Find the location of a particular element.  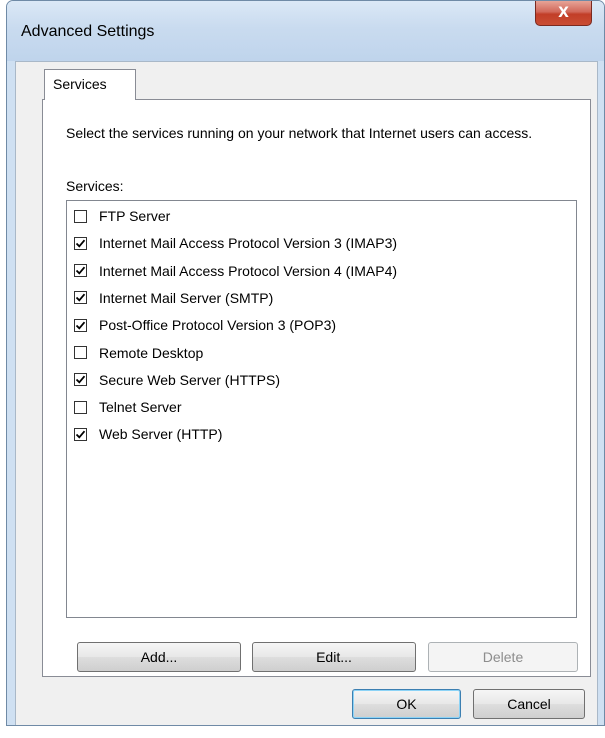

delete-button: Delete is located at coordinates (503, 657).